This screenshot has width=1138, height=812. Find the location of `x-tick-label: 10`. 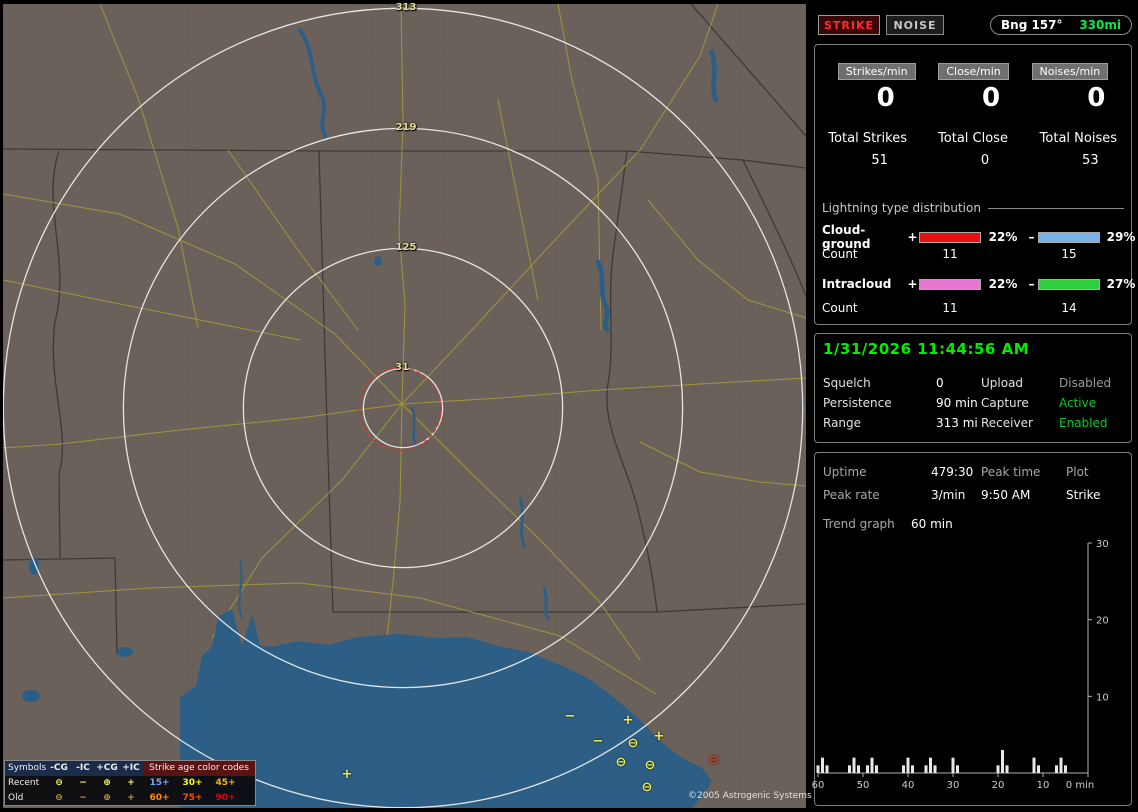

x-tick-label: 10 is located at coordinates (1043, 785).